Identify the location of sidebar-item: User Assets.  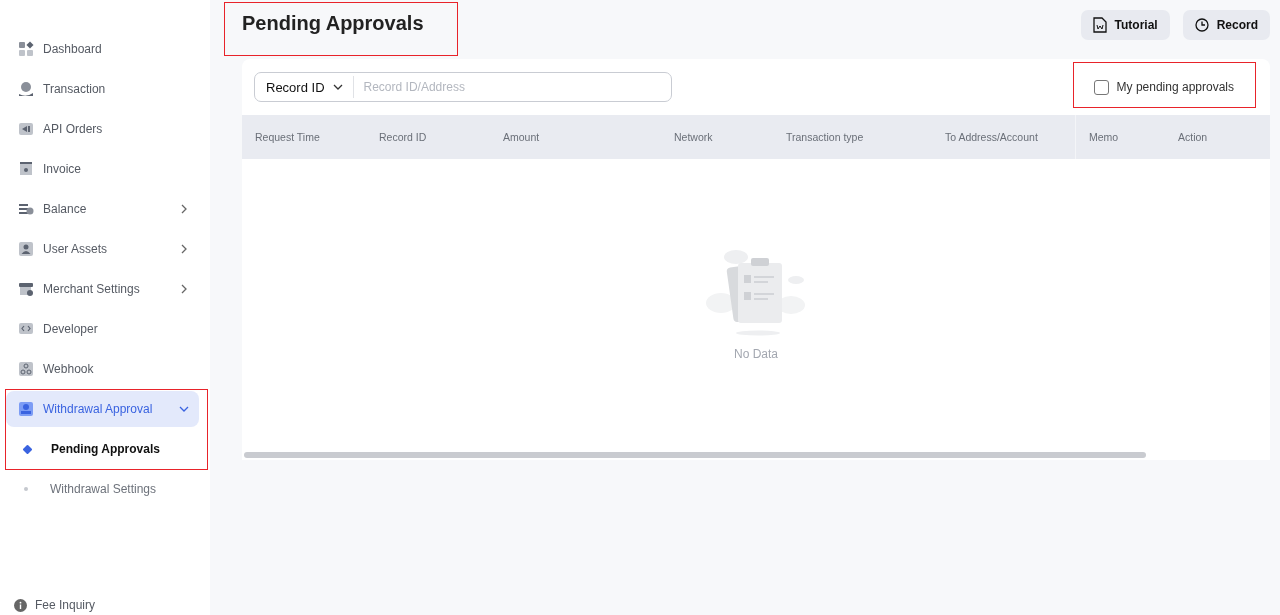
(102, 249).